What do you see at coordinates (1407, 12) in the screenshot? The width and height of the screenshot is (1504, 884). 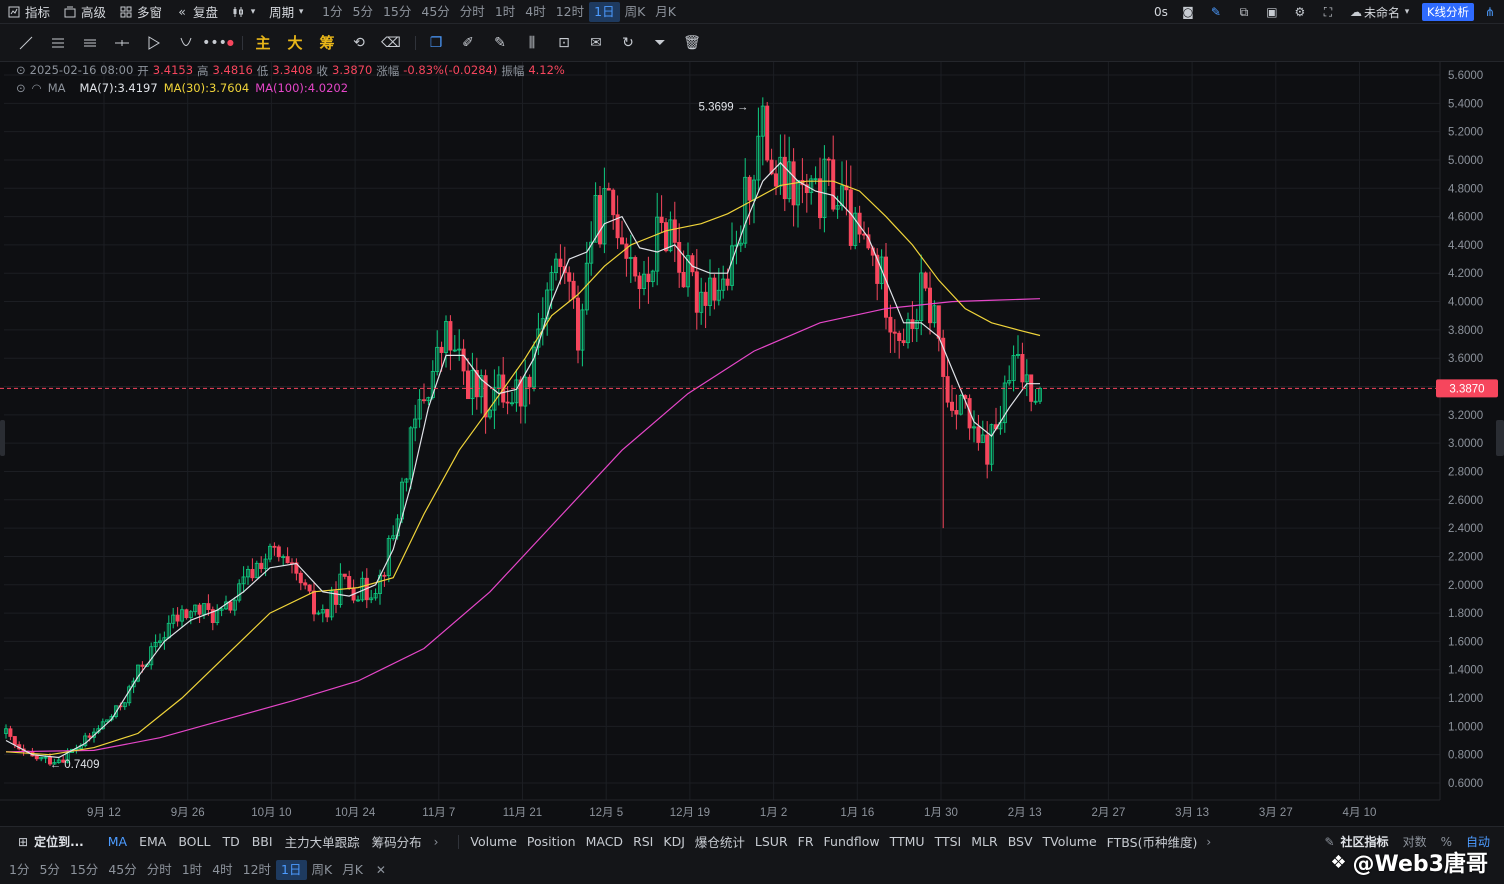 I see `chevron-down-icon: ▾` at bounding box center [1407, 12].